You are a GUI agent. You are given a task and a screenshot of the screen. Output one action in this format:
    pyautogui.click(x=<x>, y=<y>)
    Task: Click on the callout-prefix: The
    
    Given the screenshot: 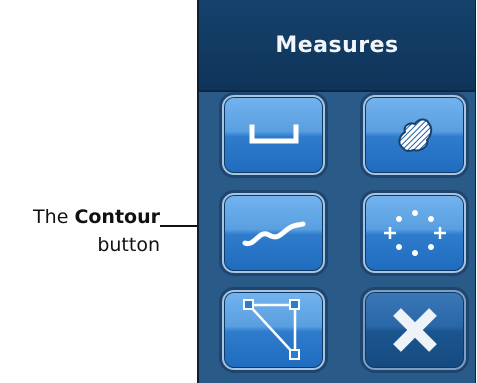 What is the action you would take?
    pyautogui.click(x=51, y=217)
    